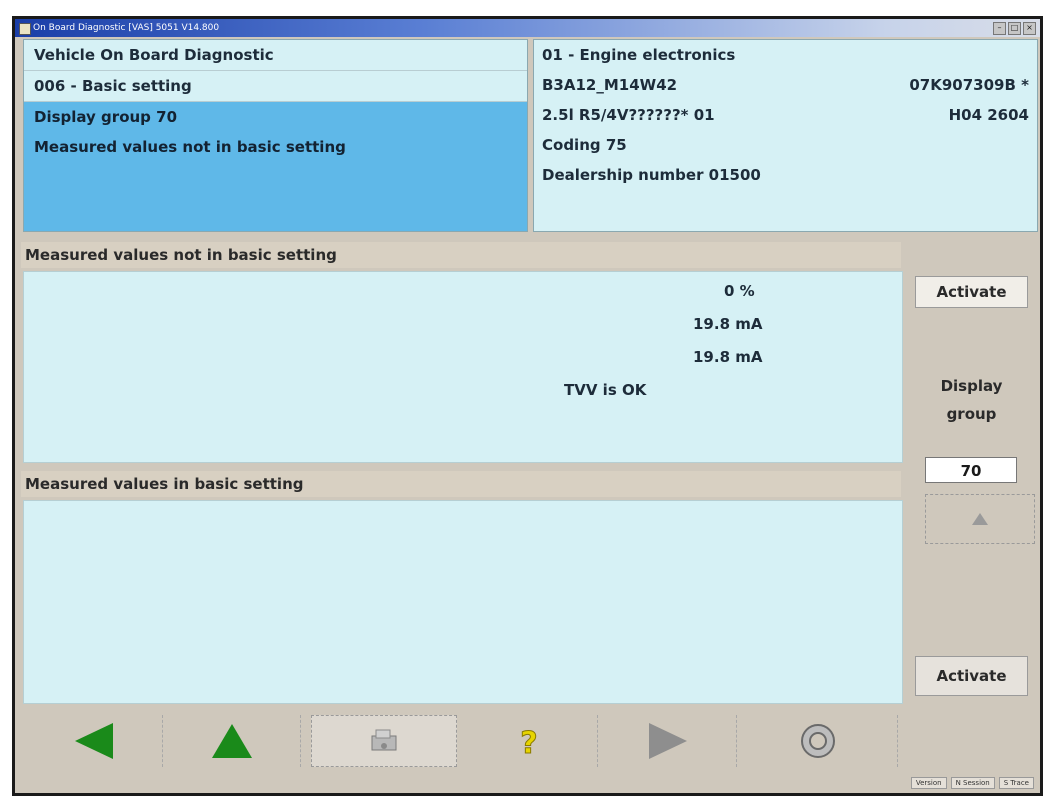 The height and width of the screenshot is (807, 1061). I want to click on chevron-up-icon, so click(980, 519).